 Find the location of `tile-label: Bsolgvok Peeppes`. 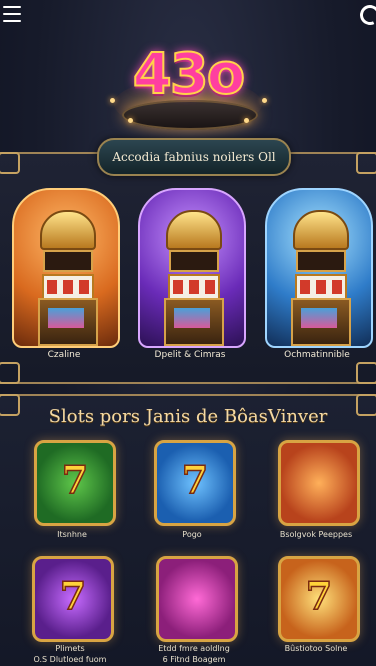

tile-label: Bsolgvok Peeppes is located at coordinates (316, 534).